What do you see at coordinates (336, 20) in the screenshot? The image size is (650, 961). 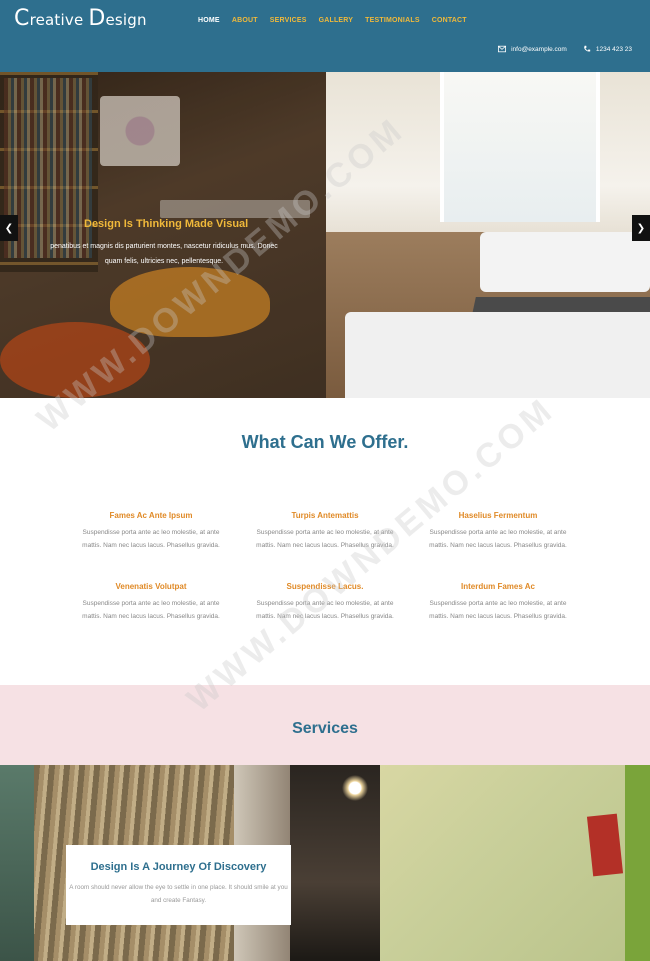 I see `nav-gallery: GALLERY` at bounding box center [336, 20].